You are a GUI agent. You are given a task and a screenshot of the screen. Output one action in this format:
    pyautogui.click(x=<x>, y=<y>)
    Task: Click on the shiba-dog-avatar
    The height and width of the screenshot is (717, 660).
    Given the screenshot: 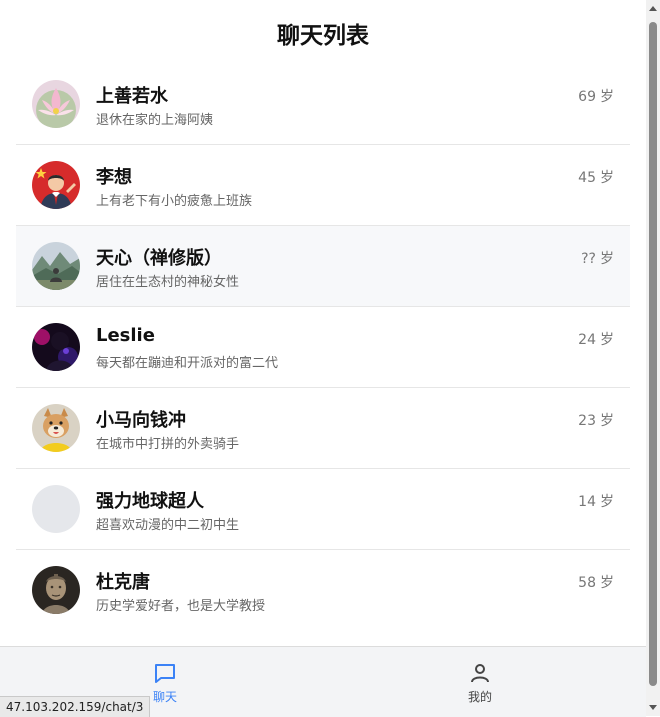 What is the action you would take?
    pyautogui.click(x=56, y=428)
    